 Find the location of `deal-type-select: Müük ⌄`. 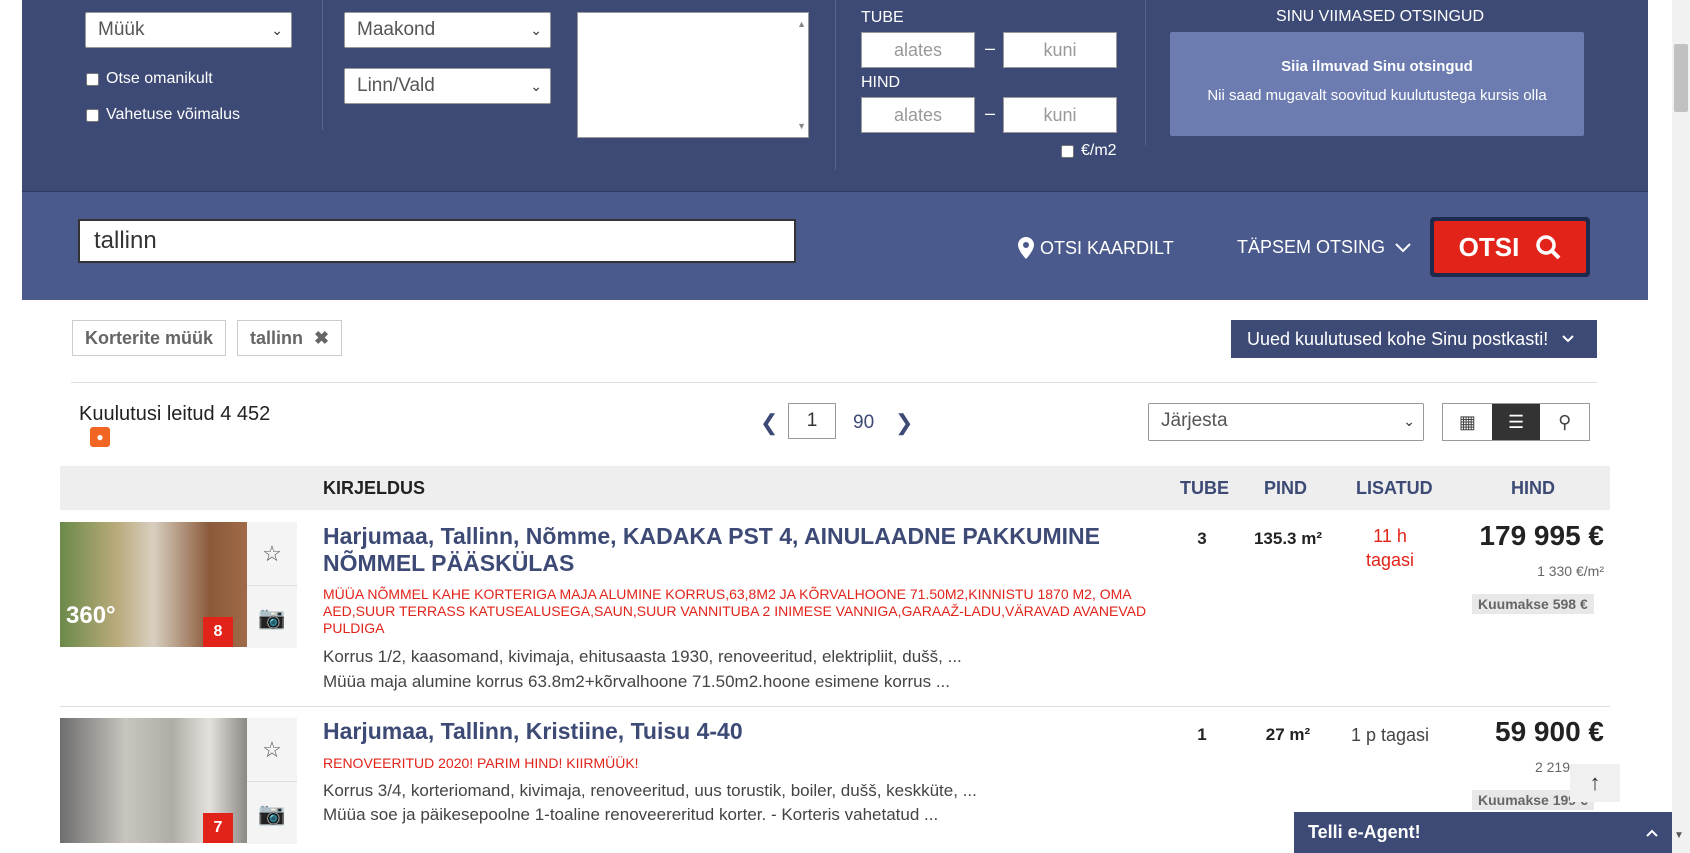

deal-type-select: Müük ⌄ is located at coordinates (188, 30).